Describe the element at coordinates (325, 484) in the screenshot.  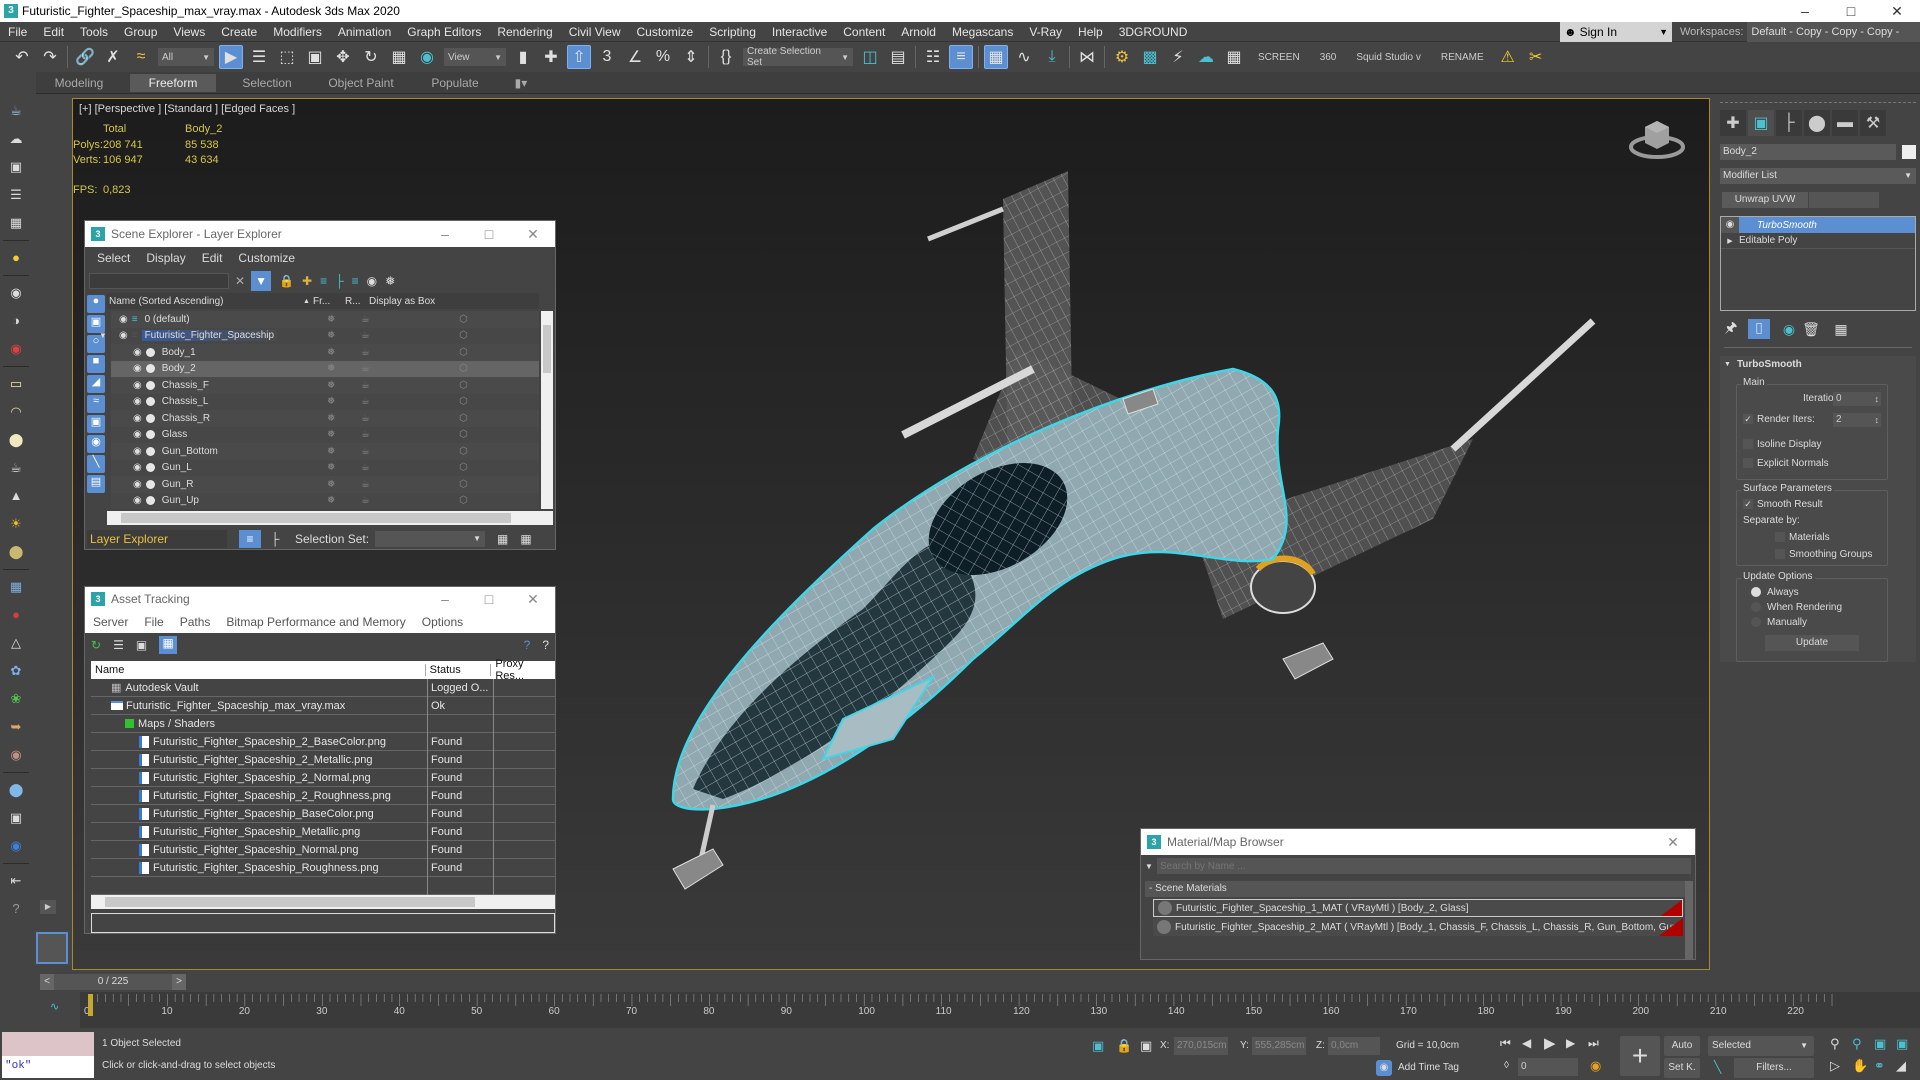
I see `scene-row: ◉ Gun_R ❅ ☕ ⬡` at that location.